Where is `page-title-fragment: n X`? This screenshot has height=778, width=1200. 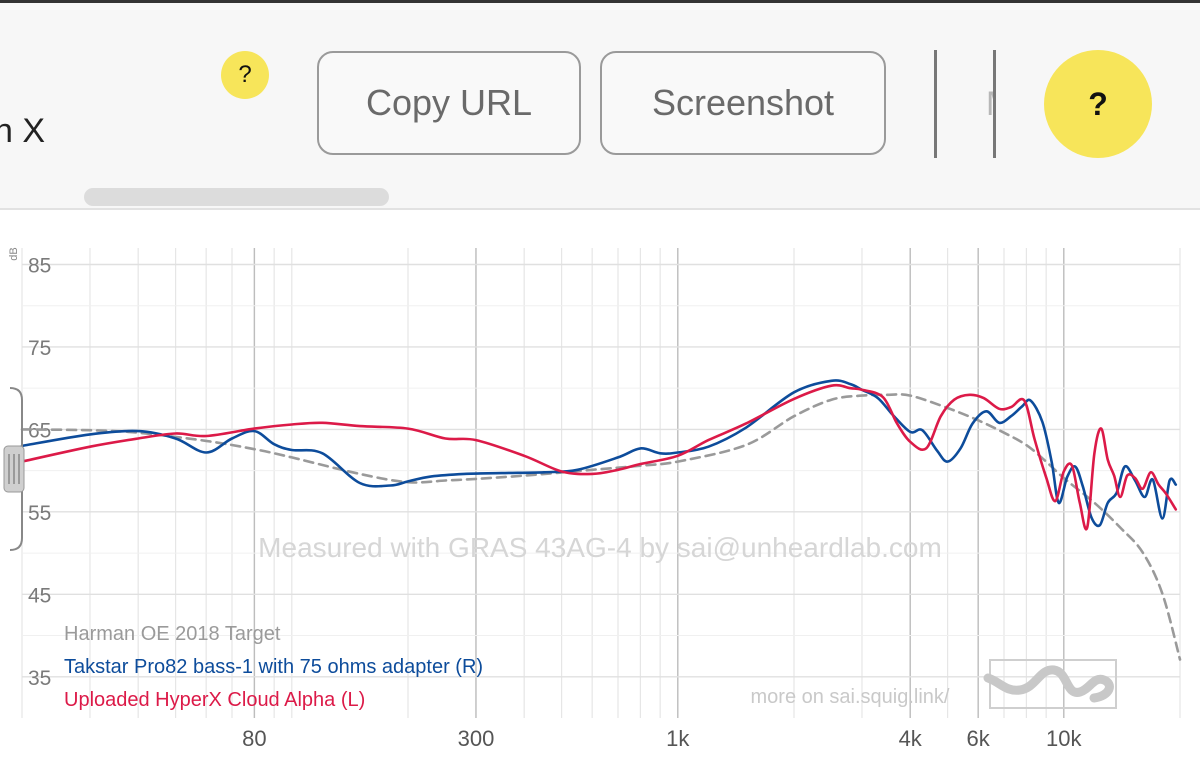 page-title-fragment: n X is located at coordinates (23, 131).